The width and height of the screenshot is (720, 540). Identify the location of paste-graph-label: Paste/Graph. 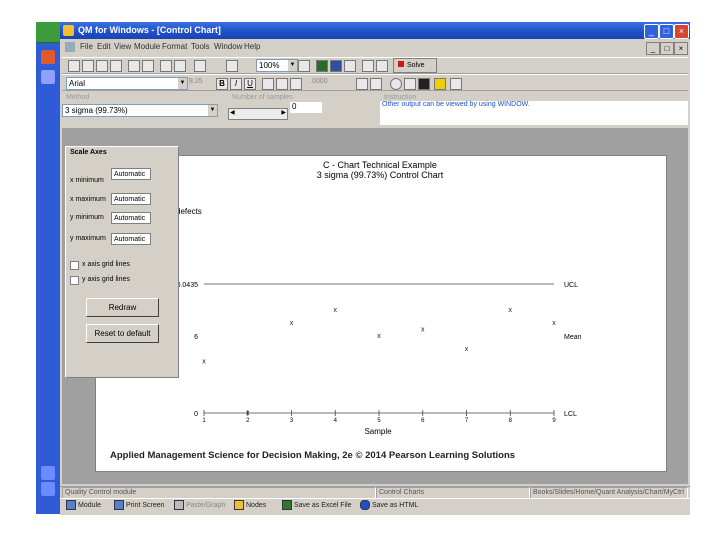
(206, 505).